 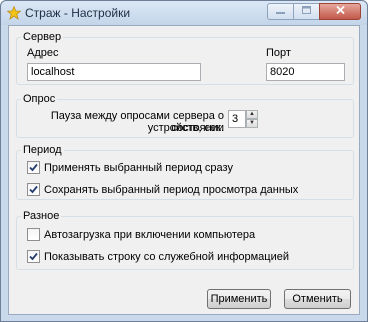 I want to click on save-period-checkbox, so click(x=33, y=189).